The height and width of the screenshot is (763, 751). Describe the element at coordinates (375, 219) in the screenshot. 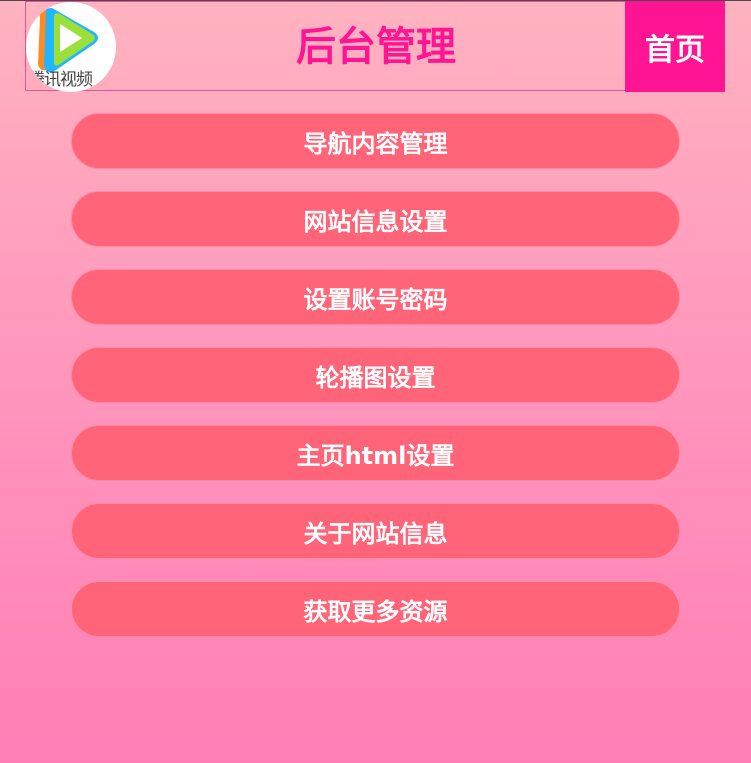

I see `menu-item-site-info-settings: 网站信息设置` at that location.